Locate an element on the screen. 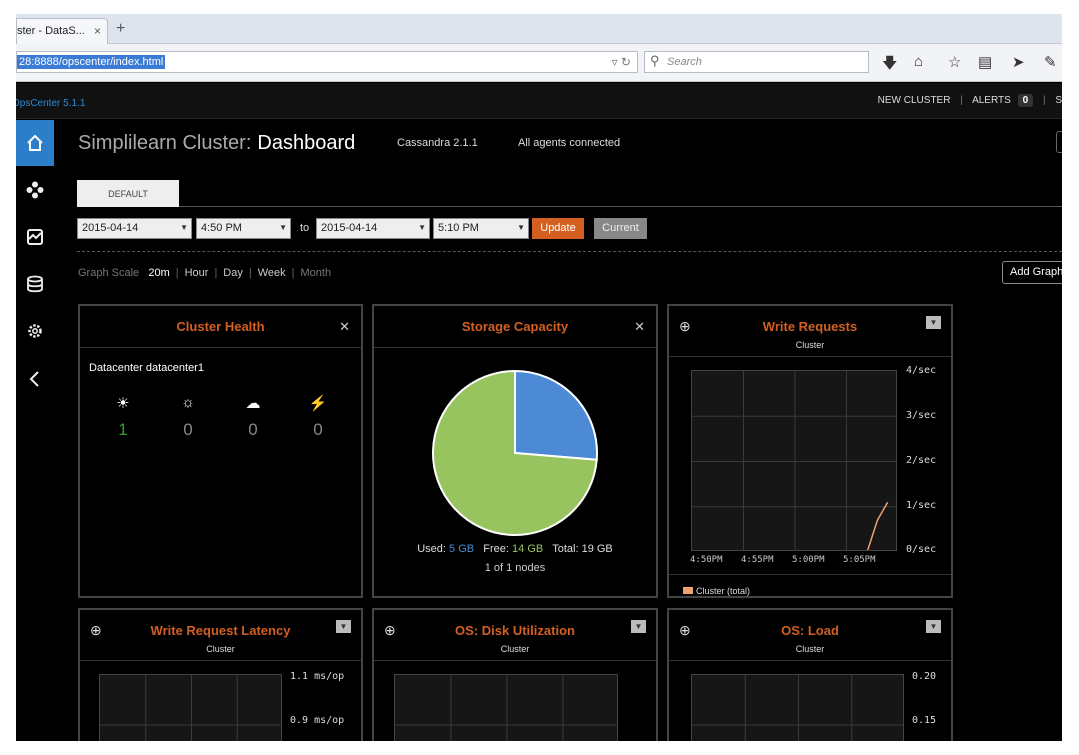  scale-option-day: Day is located at coordinates (233, 273).